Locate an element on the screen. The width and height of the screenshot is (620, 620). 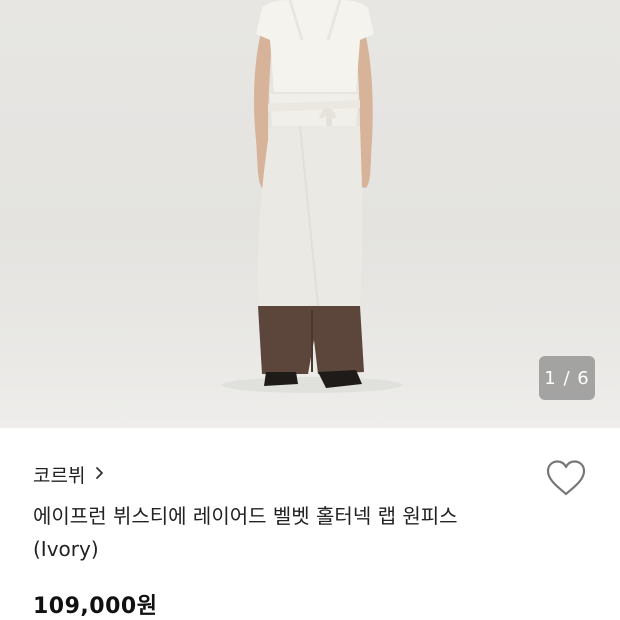
product-price: 109,000원 is located at coordinates (95, 606).